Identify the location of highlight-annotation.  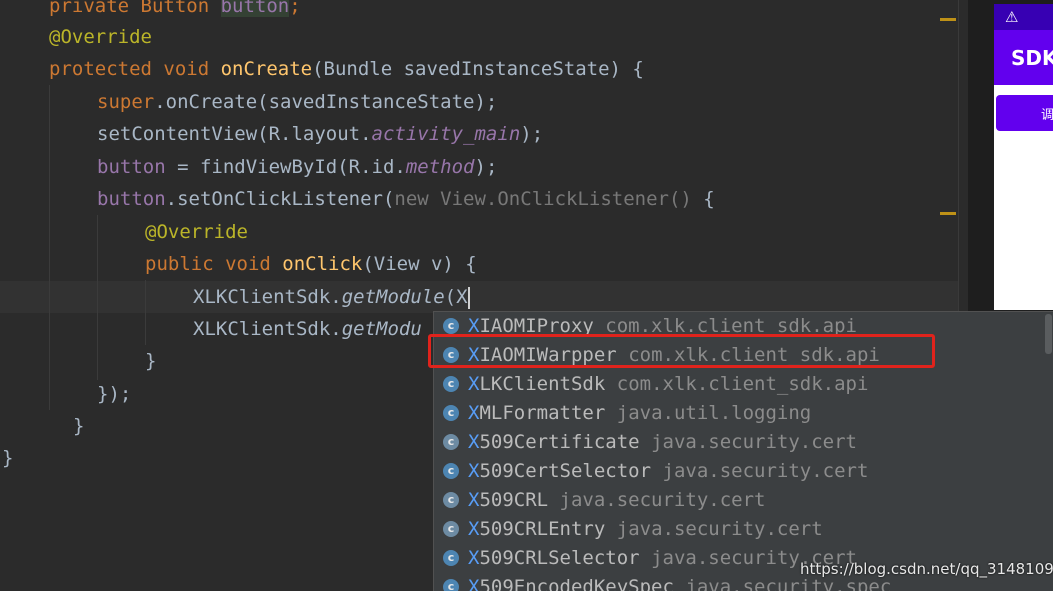
(681, 351).